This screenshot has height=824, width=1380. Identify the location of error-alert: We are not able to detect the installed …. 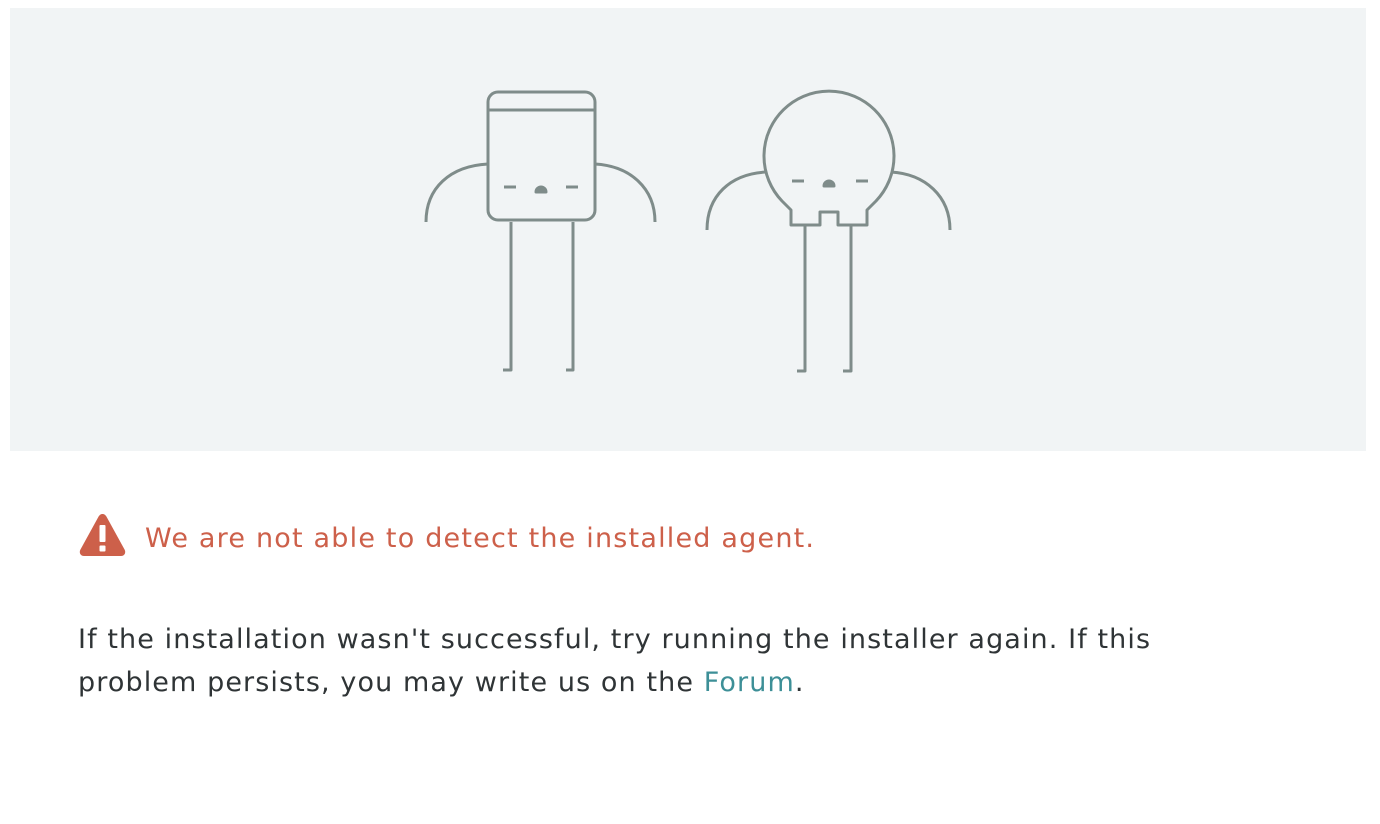
(446, 535).